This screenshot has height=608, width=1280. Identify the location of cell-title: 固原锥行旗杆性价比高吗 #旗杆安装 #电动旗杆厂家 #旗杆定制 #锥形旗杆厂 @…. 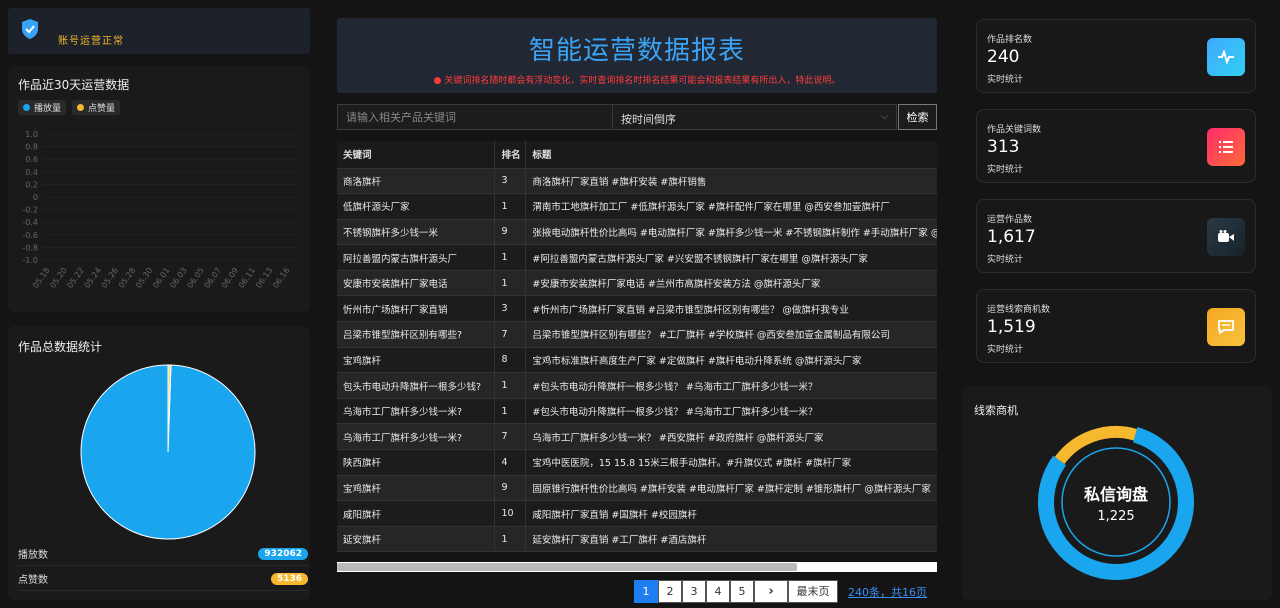
(731, 488).